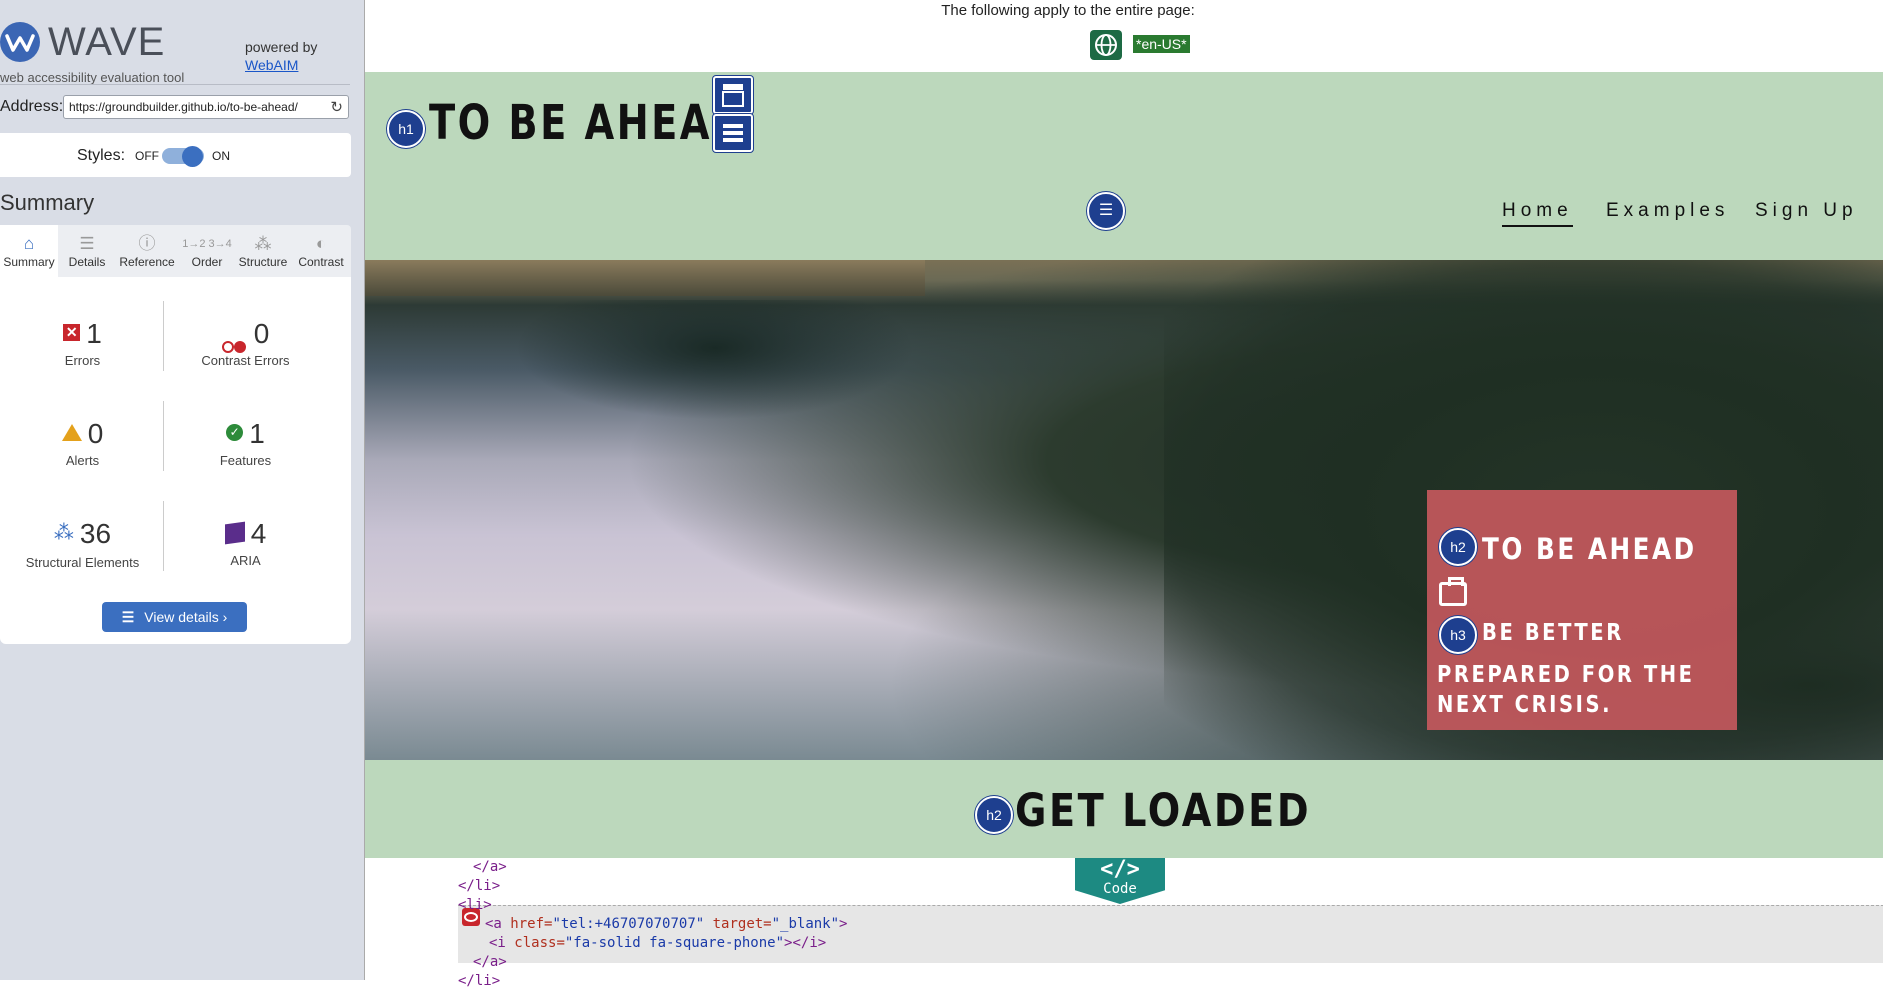 The height and width of the screenshot is (991, 1883). I want to click on code-attr: class=, so click(539, 943).